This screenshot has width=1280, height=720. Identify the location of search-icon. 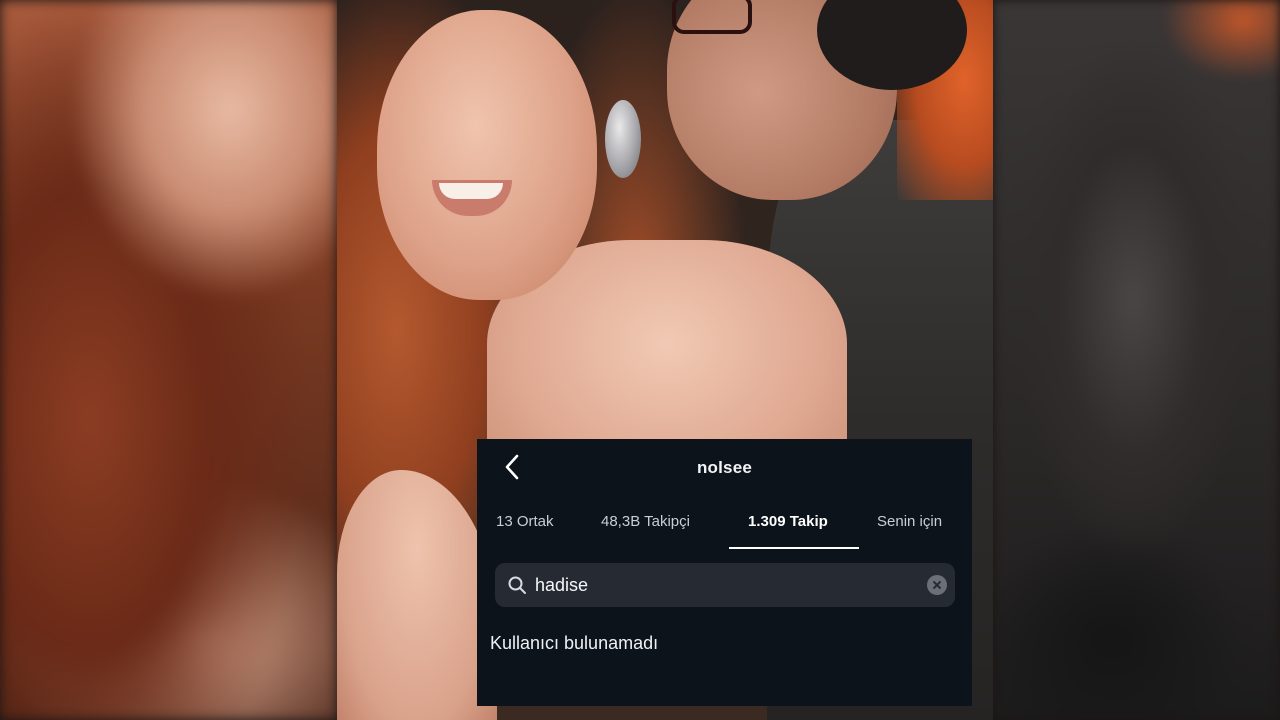
(517, 585).